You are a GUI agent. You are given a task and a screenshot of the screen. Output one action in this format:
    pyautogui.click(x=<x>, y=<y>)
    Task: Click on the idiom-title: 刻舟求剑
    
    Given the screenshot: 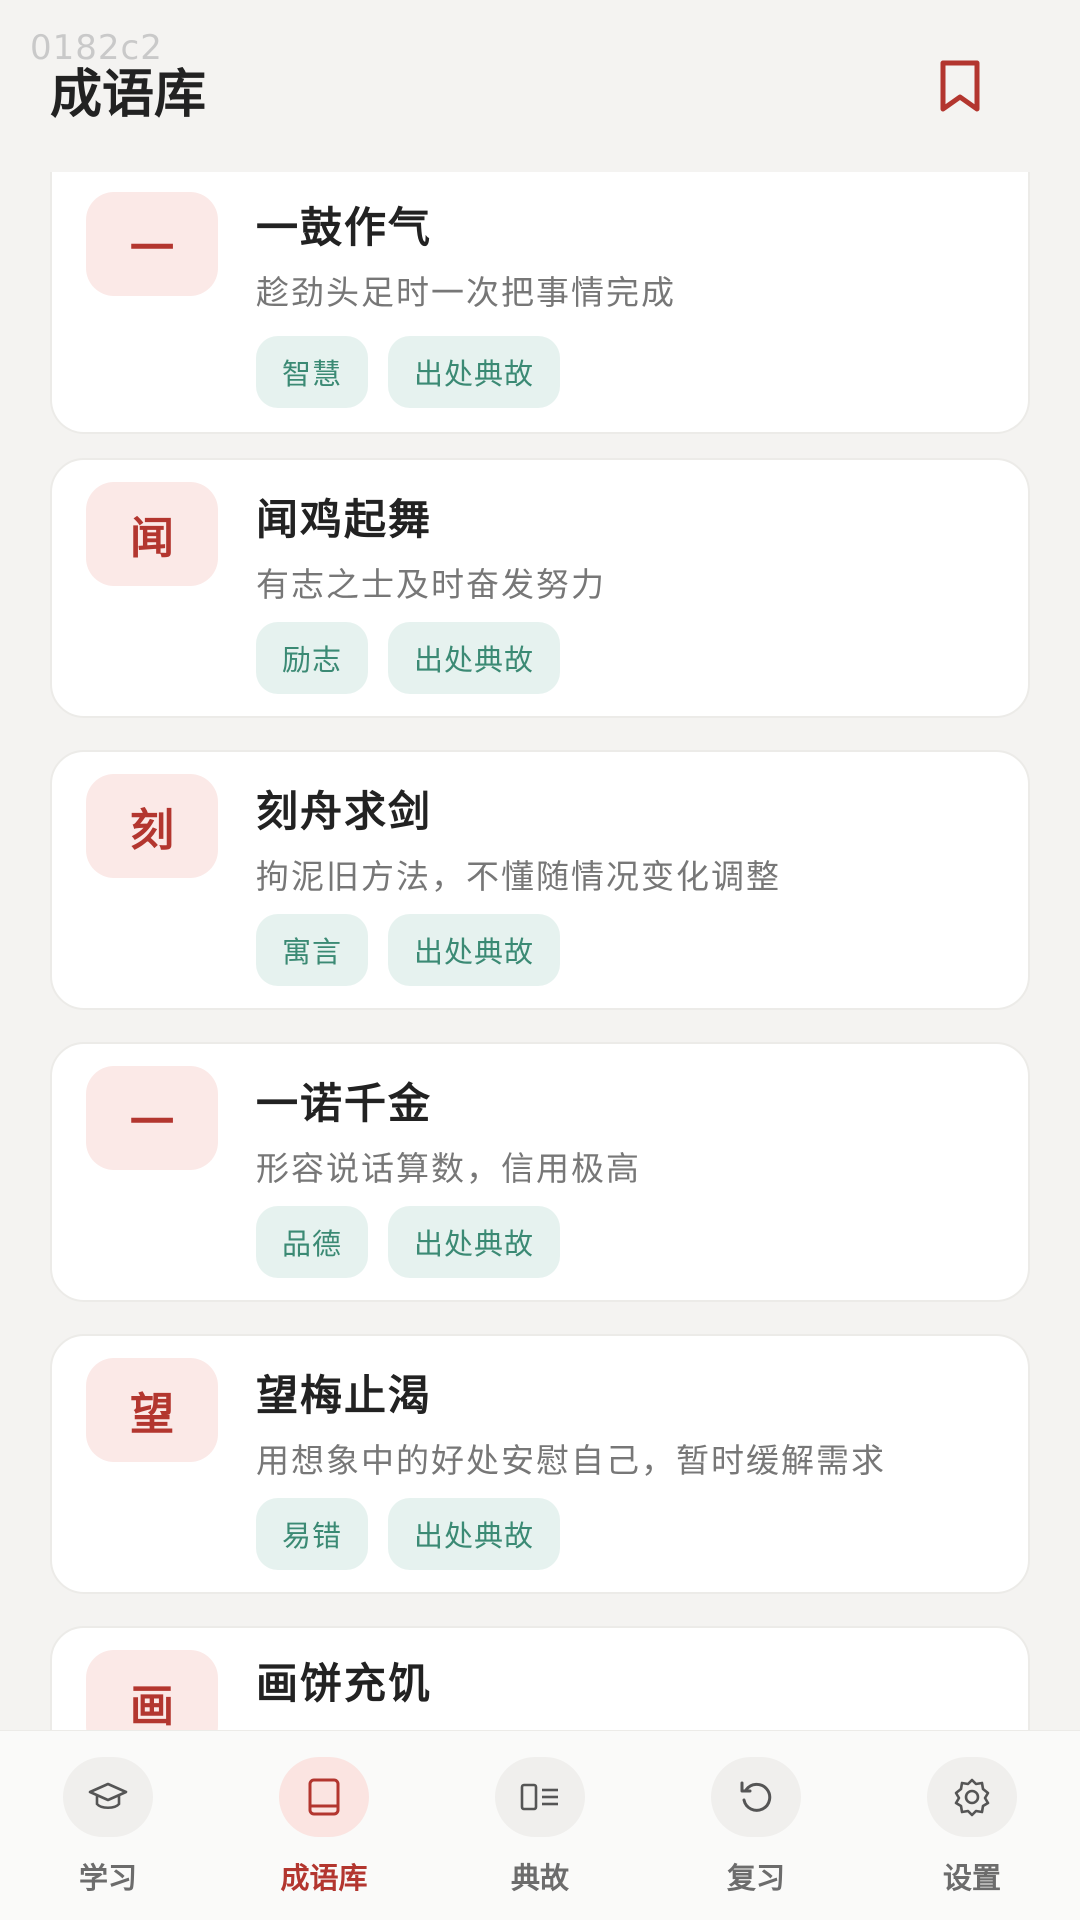 What is the action you would take?
    pyautogui.click(x=344, y=811)
    